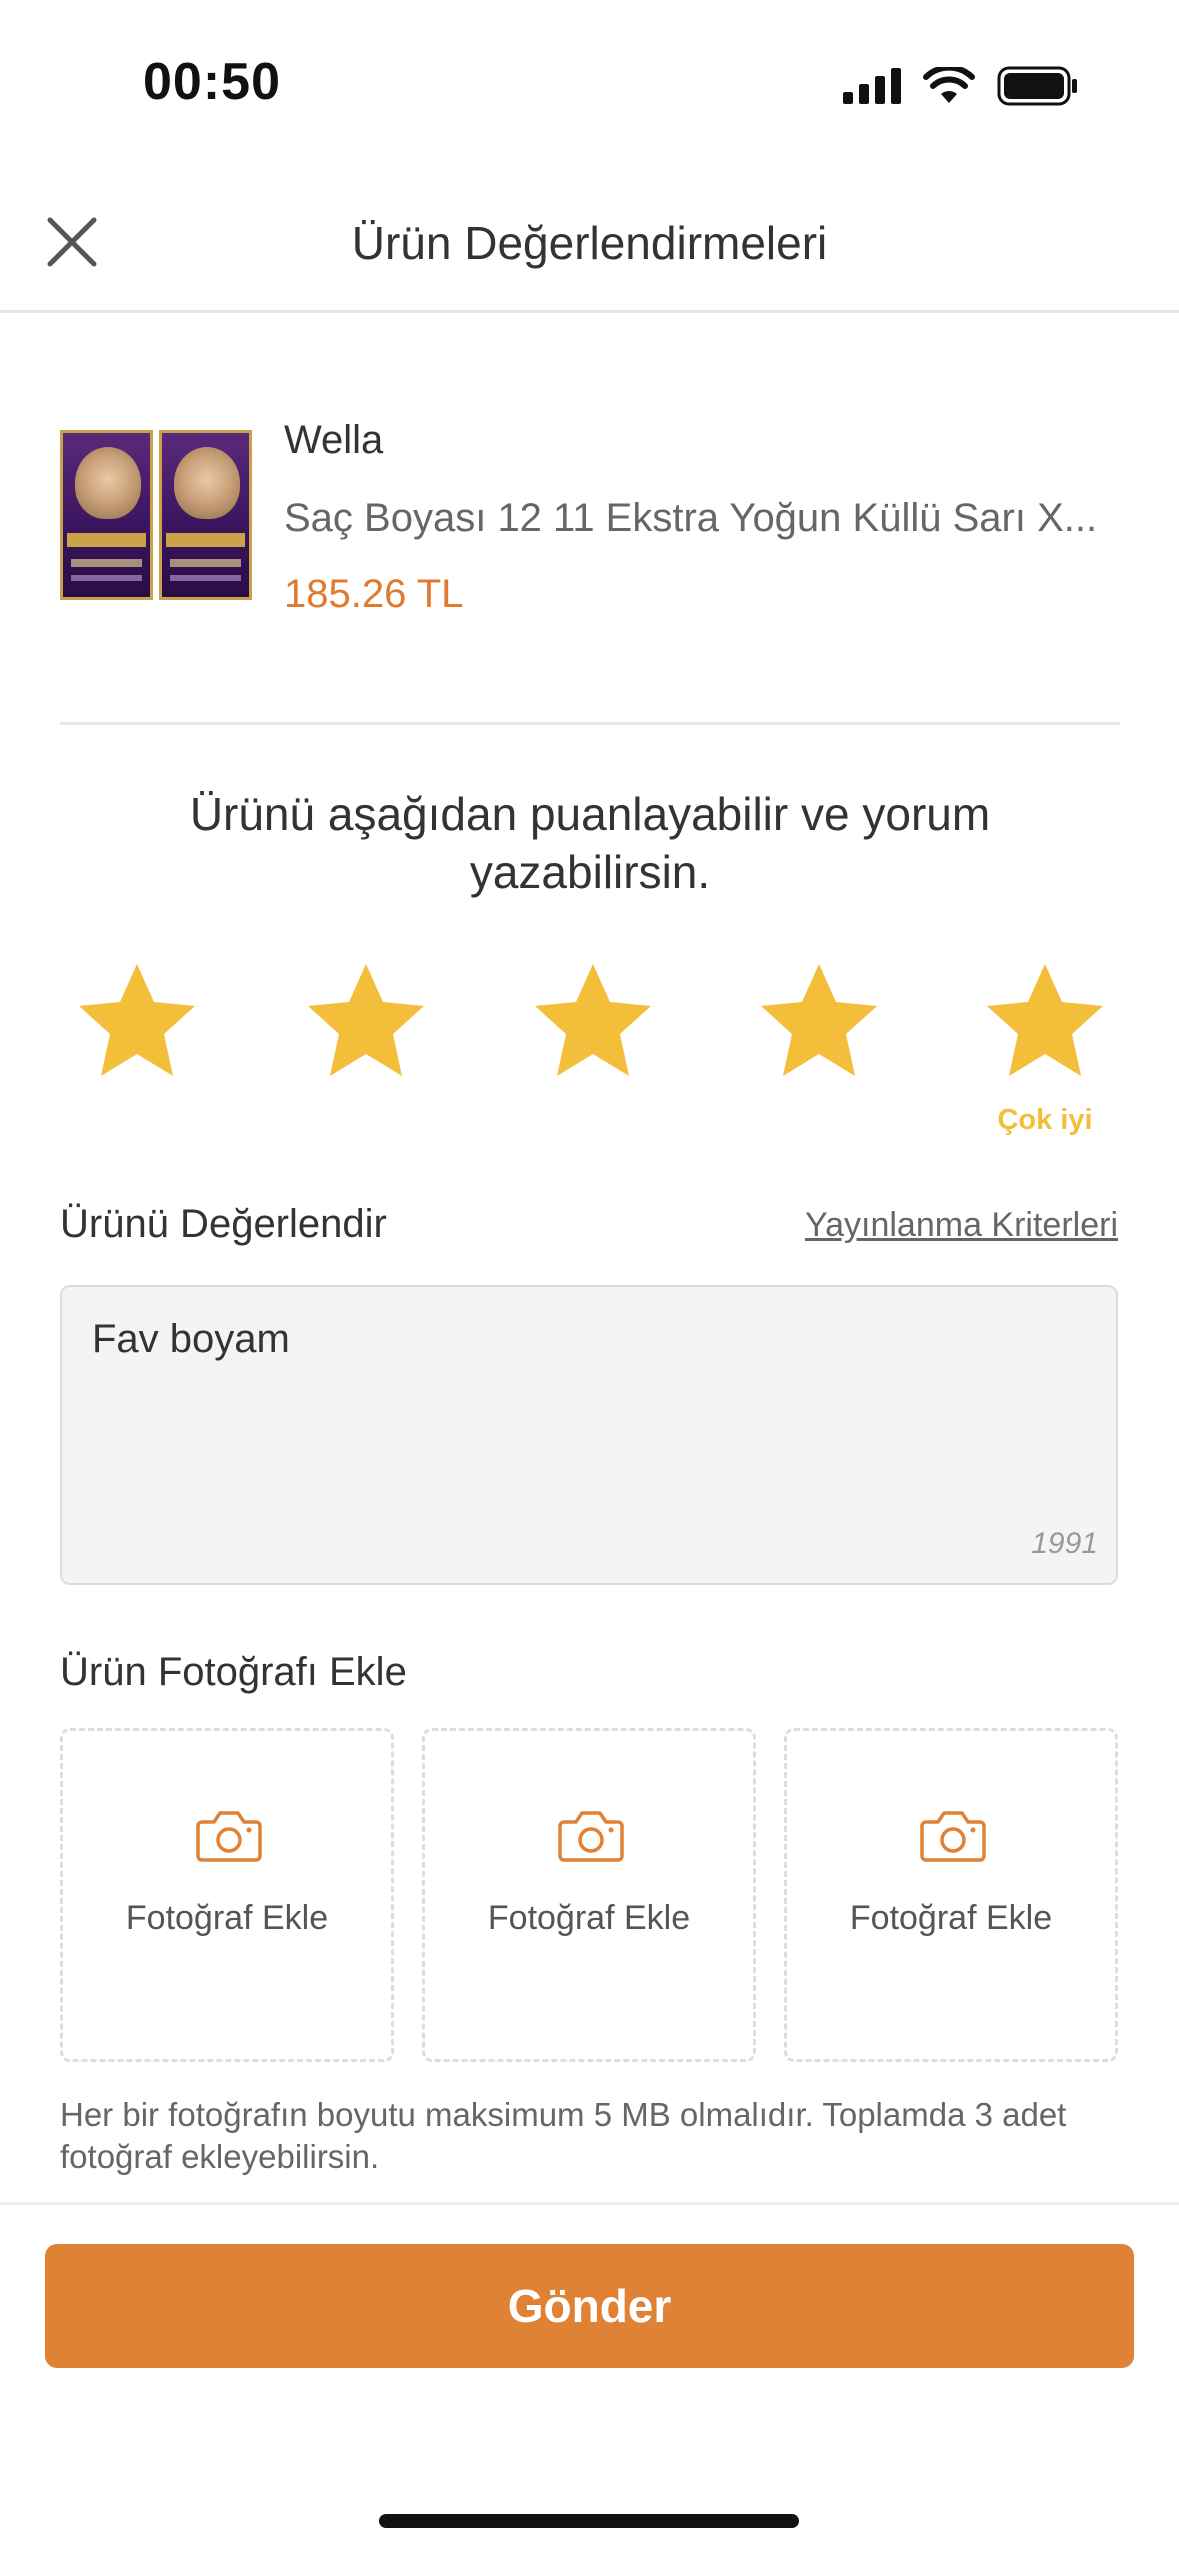  Describe the element at coordinates (872, 86) in the screenshot. I see `cellular-signal-icon` at that location.